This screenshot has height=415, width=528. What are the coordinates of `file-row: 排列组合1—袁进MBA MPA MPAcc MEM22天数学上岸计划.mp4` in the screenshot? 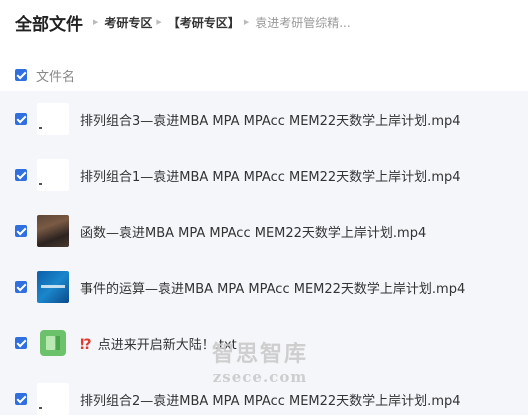 It's located at (264, 175).